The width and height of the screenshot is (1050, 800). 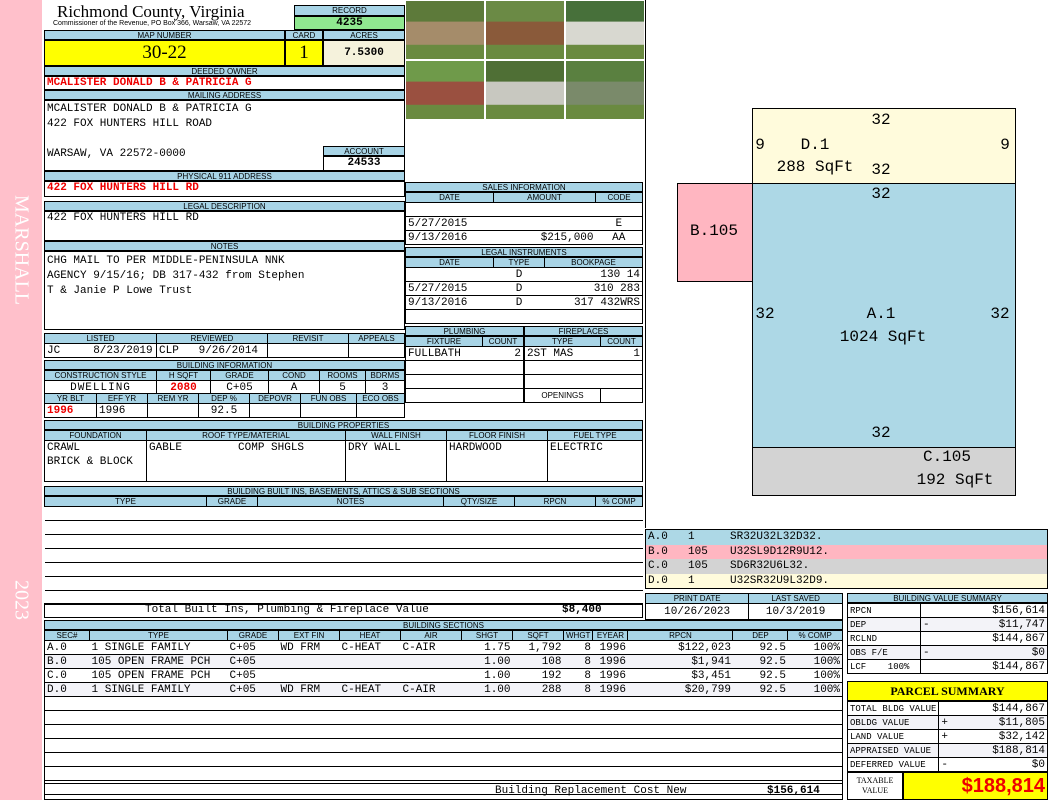 I want to click on revisit-value, so click(x=308, y=350).